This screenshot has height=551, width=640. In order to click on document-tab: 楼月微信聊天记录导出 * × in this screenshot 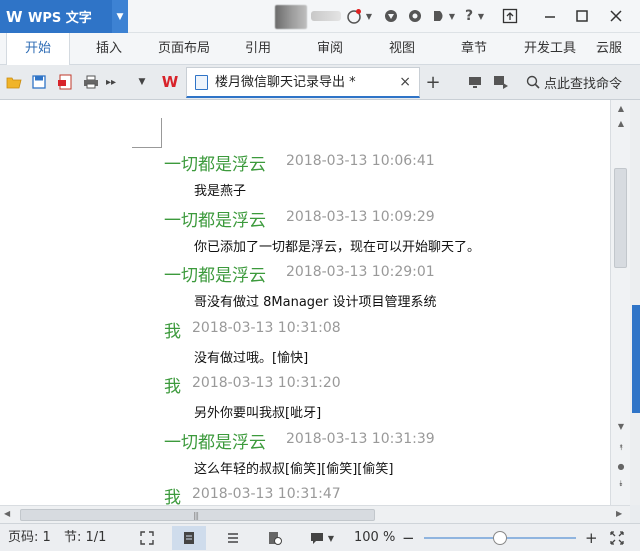, I will do `click(303, 82)`.